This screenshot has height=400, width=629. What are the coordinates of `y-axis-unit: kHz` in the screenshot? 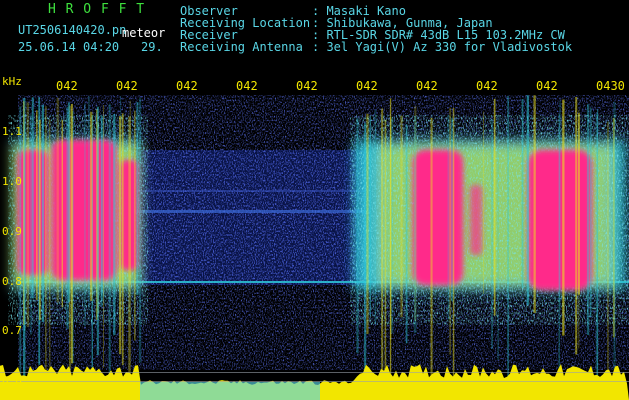 It's located at (12, 81).